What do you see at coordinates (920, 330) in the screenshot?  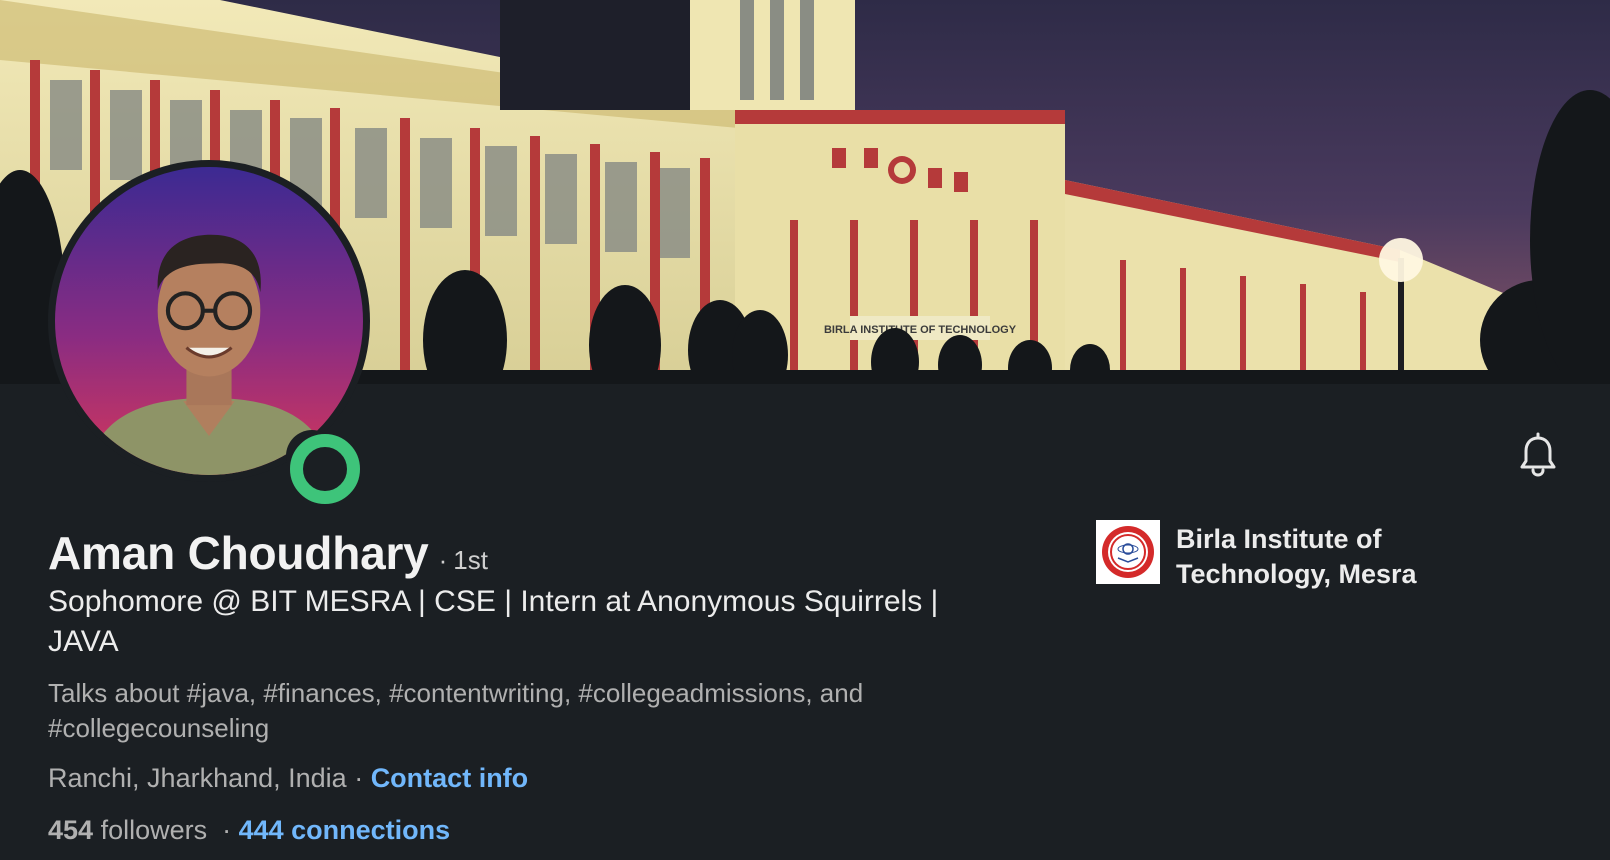 I see `building-sign: BIRLA INSTITUTE OF TECHNOLOGY` at bounding box center [920, 330].